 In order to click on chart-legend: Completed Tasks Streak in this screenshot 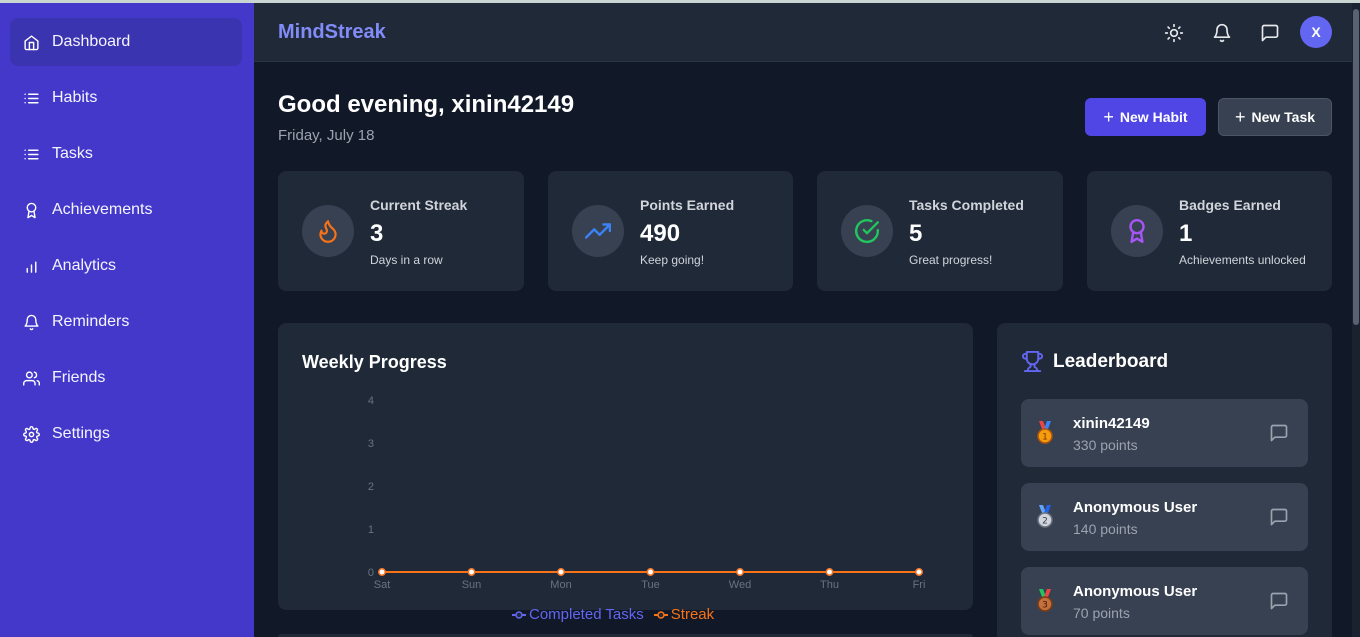, I will do `click(618, 614)`.